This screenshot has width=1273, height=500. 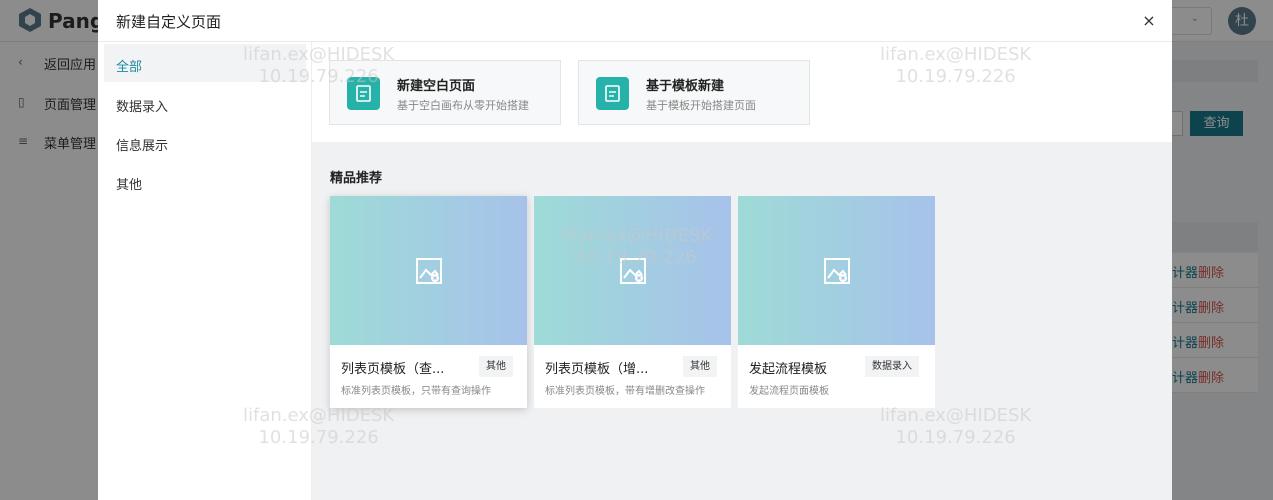 What do you see at coordinates (788, 369) in the screenshot?
I see `template-name: 发起流程模板` at bounding box center [788, 369].